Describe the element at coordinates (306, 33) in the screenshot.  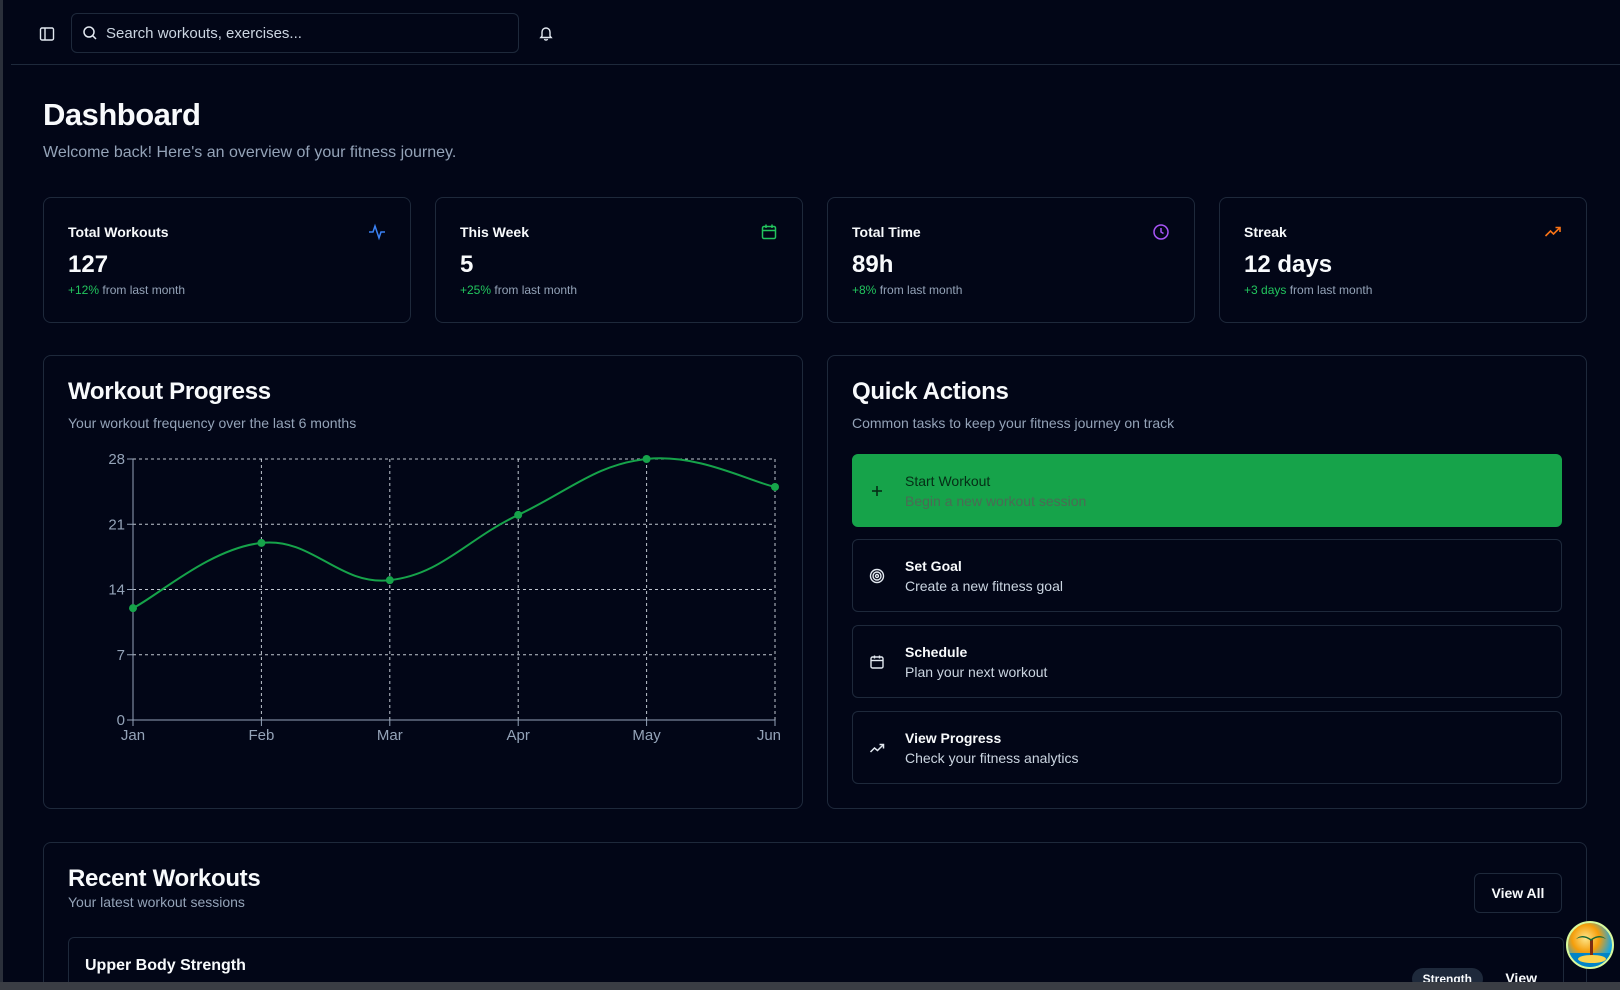
I see `search-input` at that location.